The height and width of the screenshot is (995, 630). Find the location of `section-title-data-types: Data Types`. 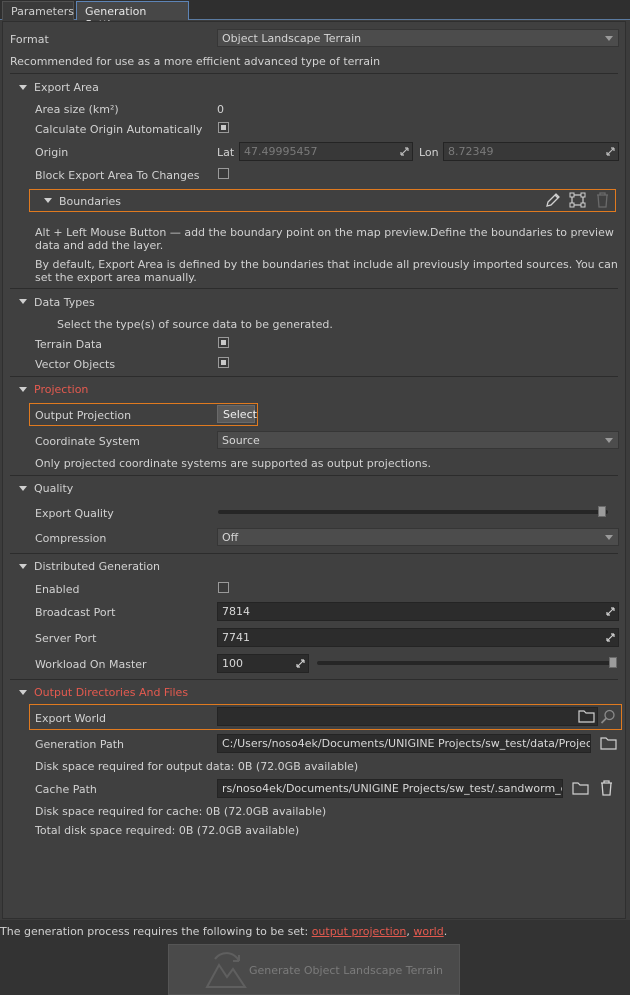

section-title-data-types: Data Types is located at coordinates (64, 302).